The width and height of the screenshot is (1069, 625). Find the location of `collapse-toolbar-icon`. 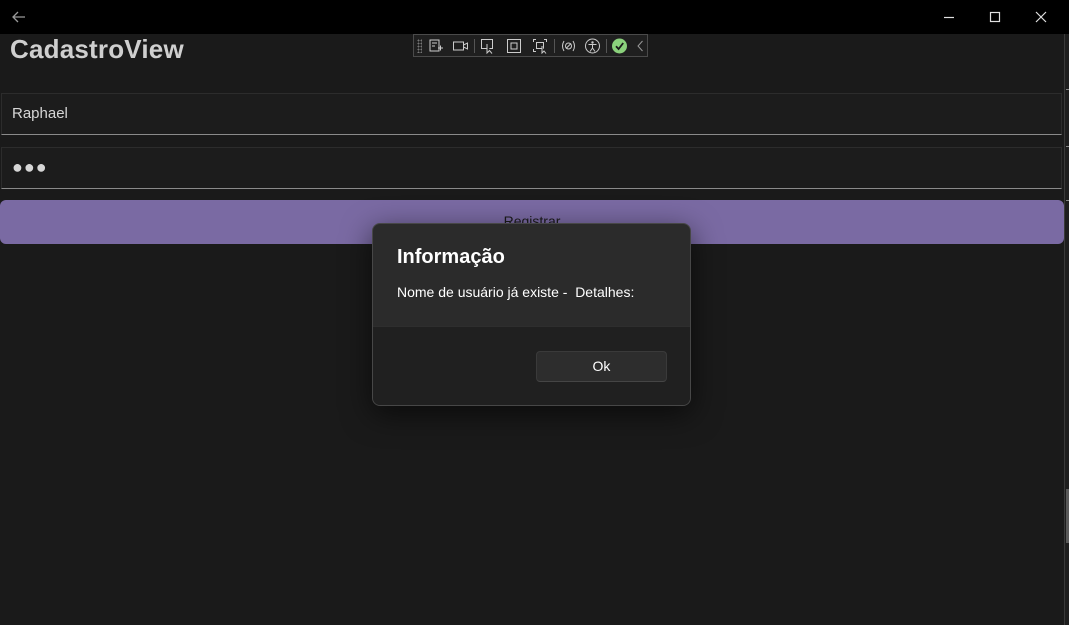

collapse-toolbar-icon is located at coordinates (640, 46).